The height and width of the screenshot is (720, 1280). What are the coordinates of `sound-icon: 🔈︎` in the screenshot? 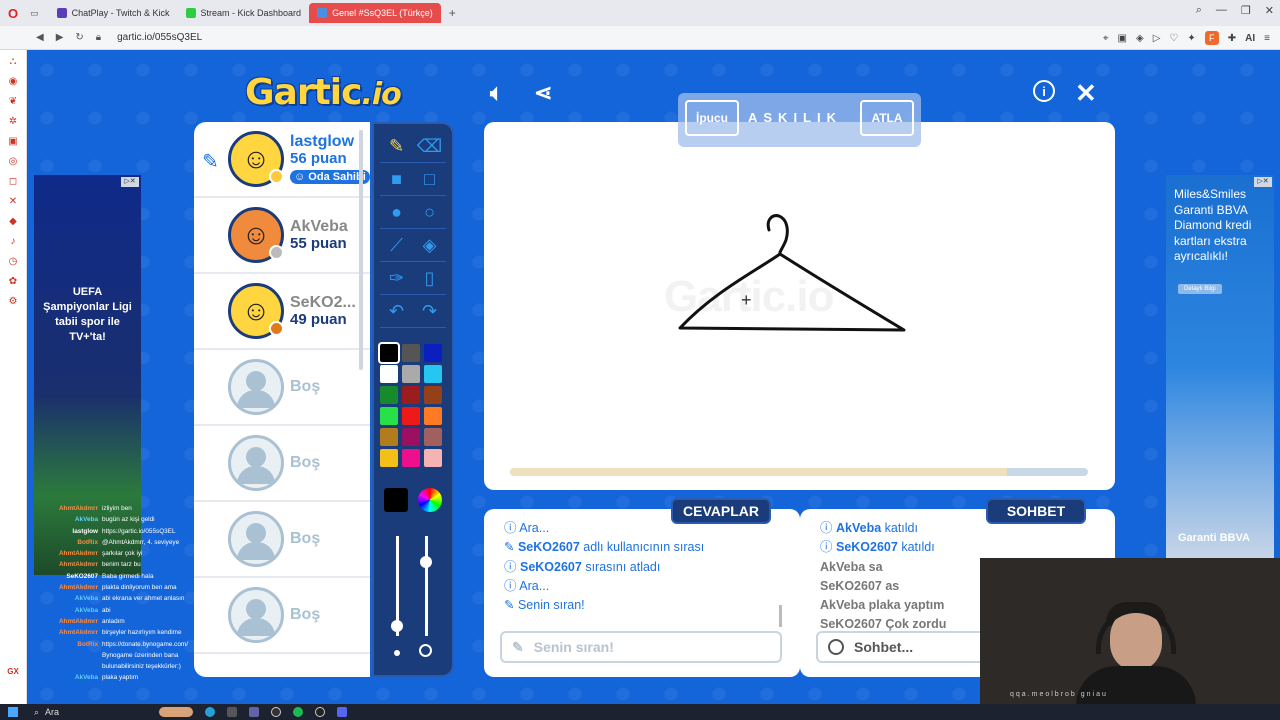 It's located at (496, 93).